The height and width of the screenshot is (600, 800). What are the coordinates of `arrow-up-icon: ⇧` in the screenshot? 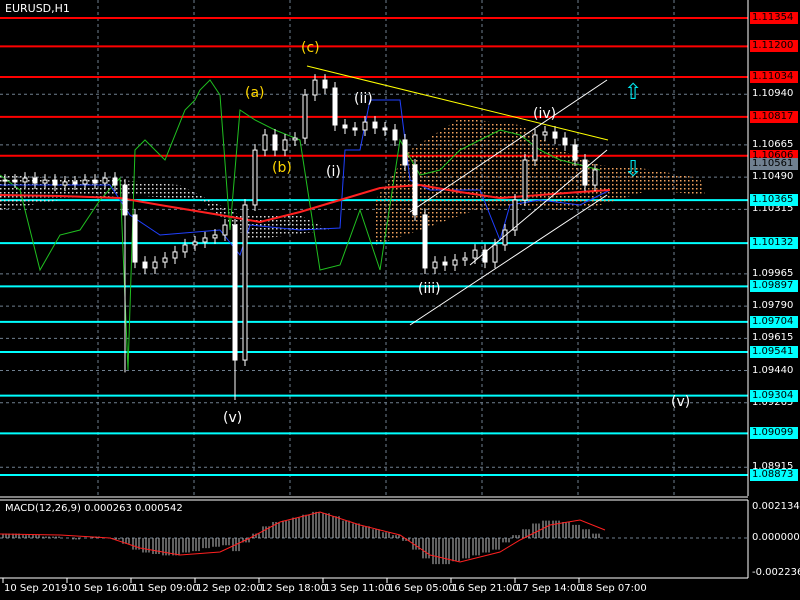 It's located at (633, 92).